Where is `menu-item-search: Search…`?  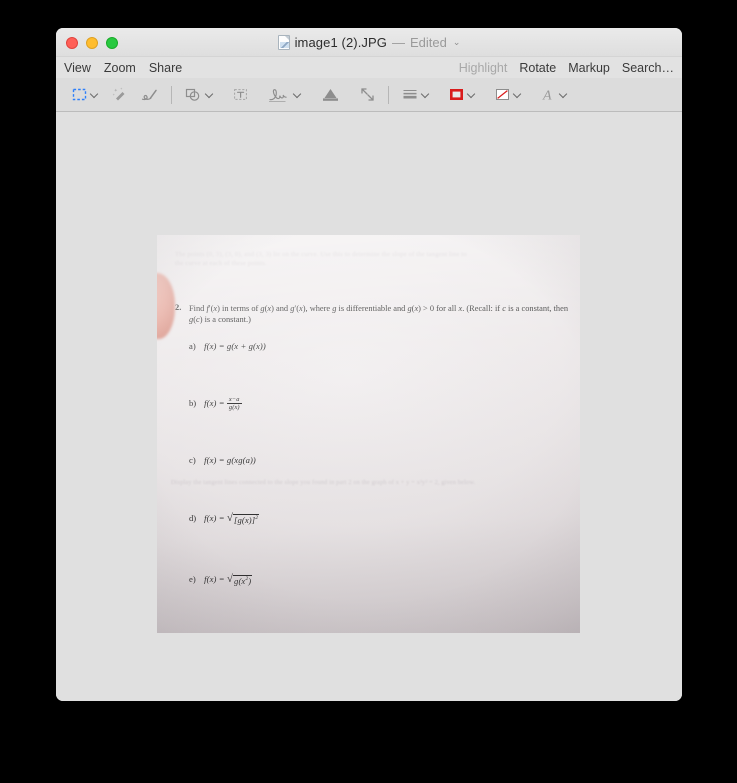 menu-item-search: Search… is located at coordinates (648, 68).